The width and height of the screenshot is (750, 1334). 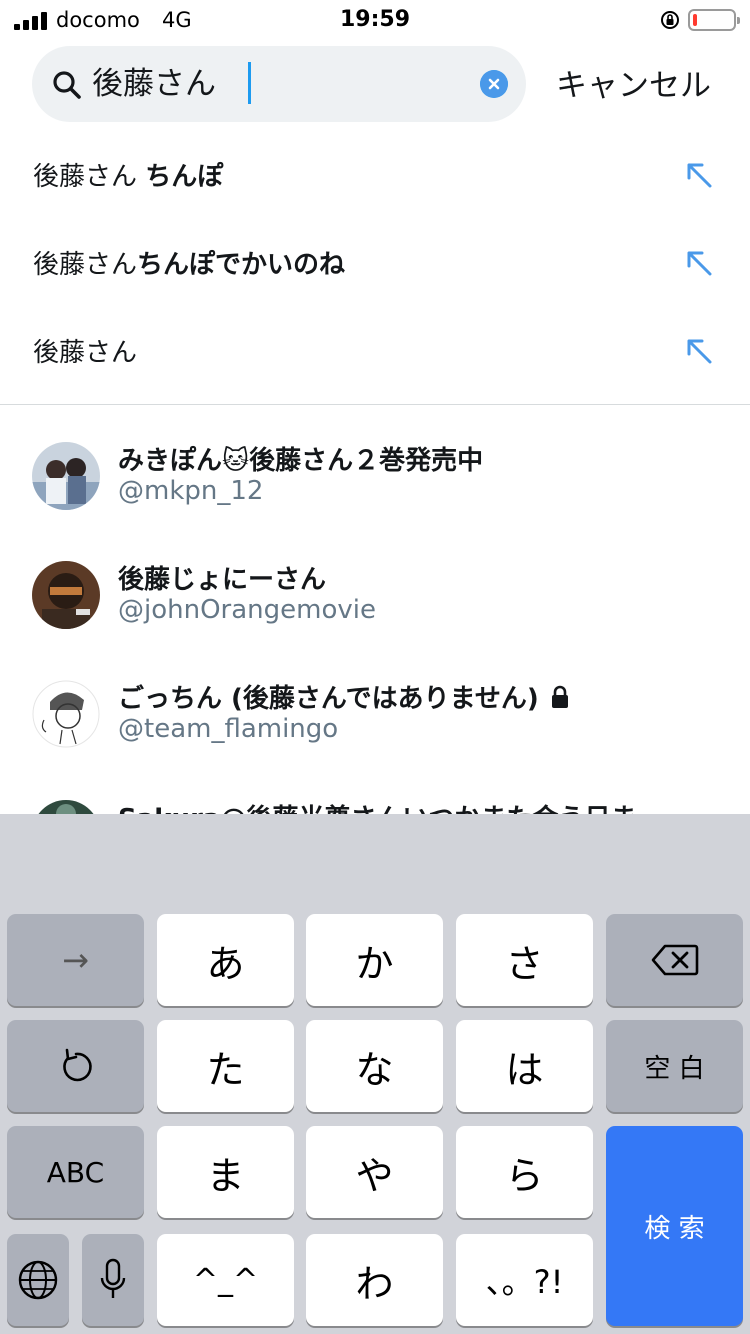 I want to click on undo-icon, so click(x=77, y=1065).